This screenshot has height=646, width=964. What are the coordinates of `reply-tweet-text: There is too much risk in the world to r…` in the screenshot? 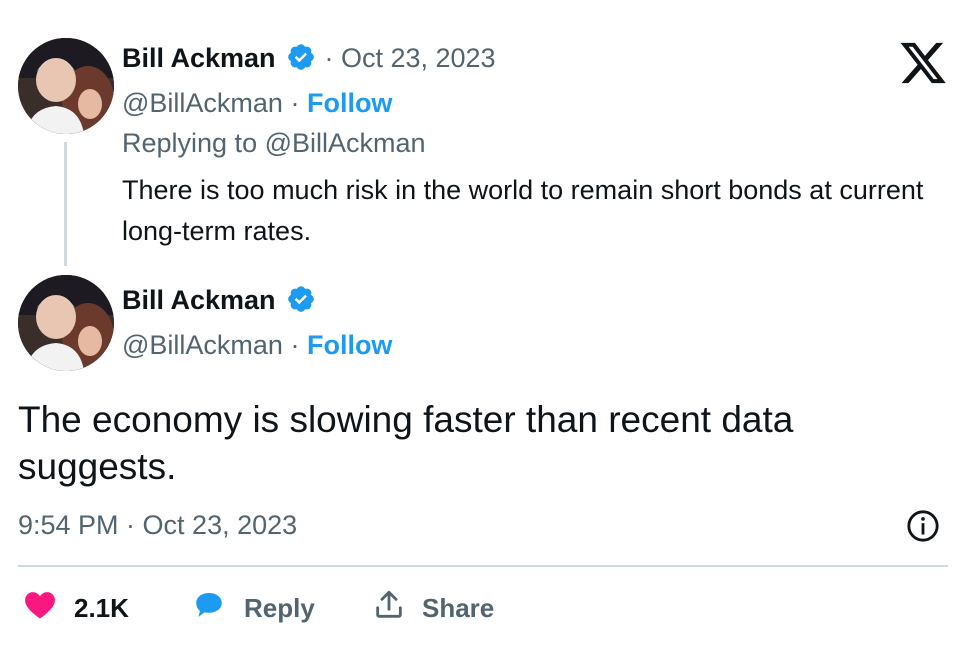 It's located at (523, 210).